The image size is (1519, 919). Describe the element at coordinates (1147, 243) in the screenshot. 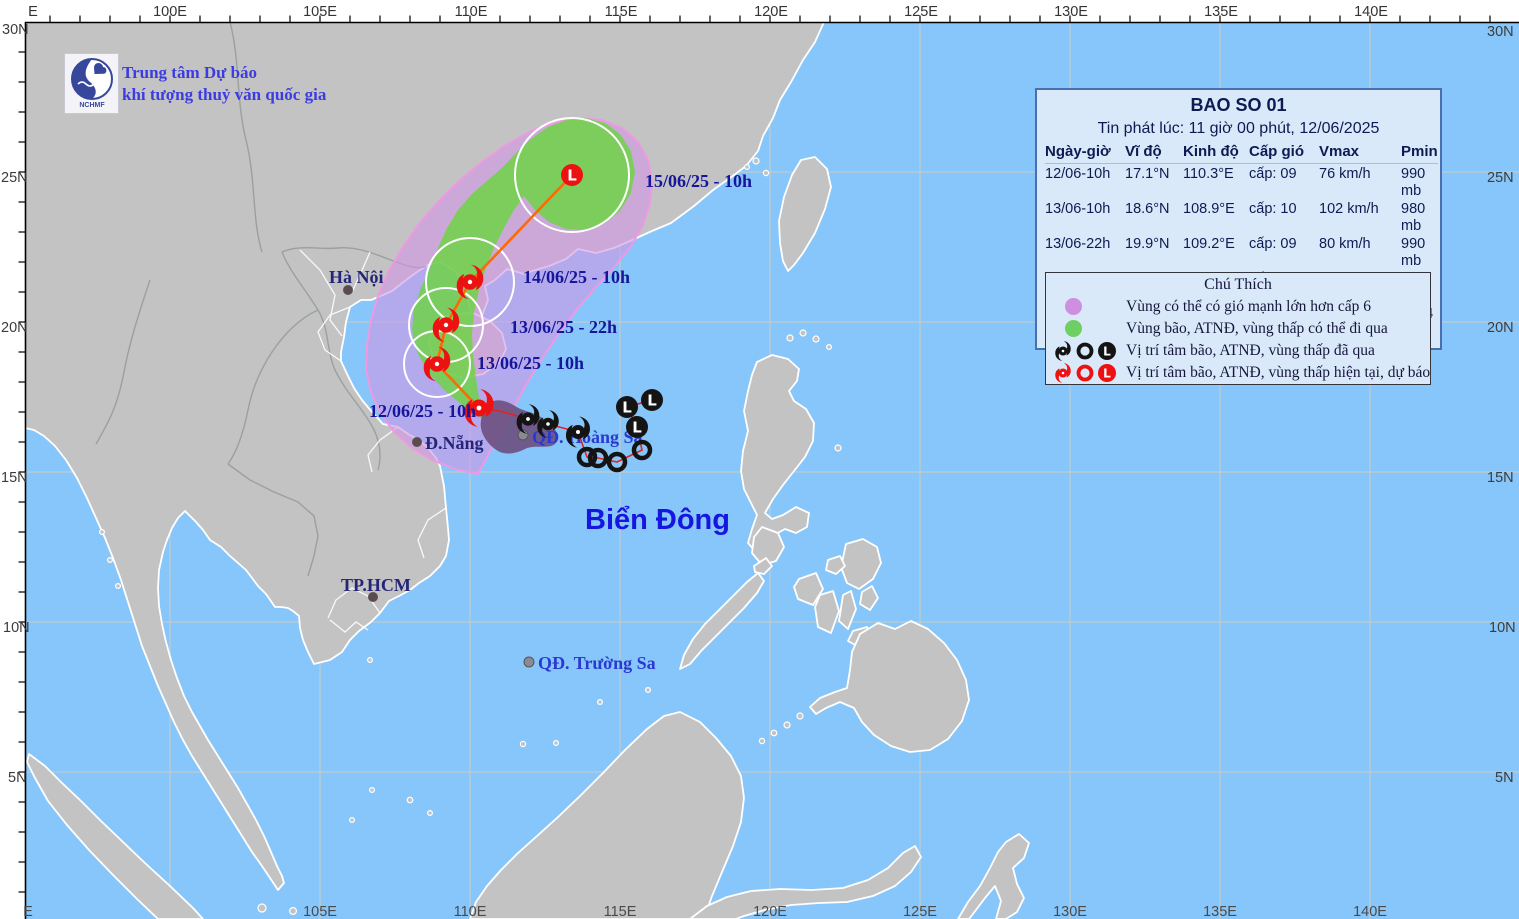

I see `table-cell: 19.9°N` at that location.